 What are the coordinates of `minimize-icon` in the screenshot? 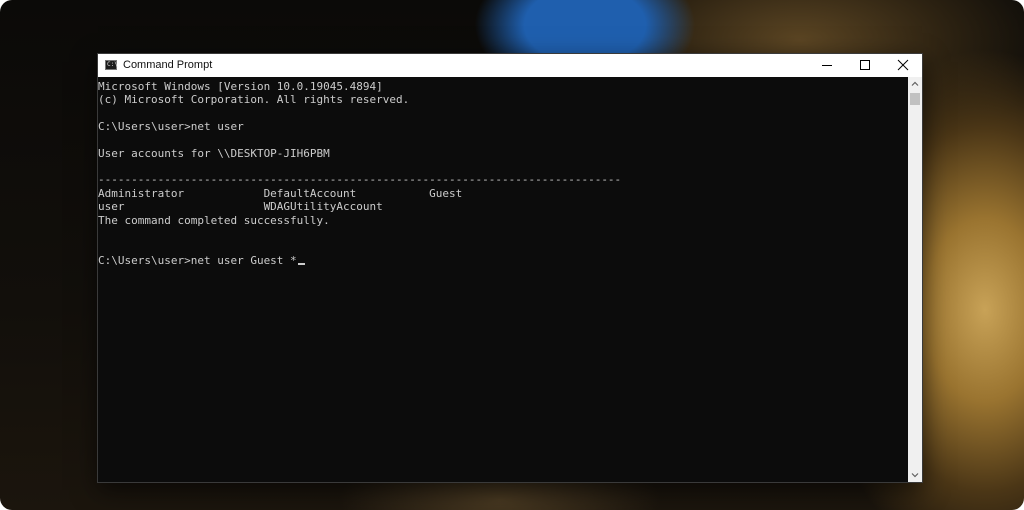 It's located at (827, 65).